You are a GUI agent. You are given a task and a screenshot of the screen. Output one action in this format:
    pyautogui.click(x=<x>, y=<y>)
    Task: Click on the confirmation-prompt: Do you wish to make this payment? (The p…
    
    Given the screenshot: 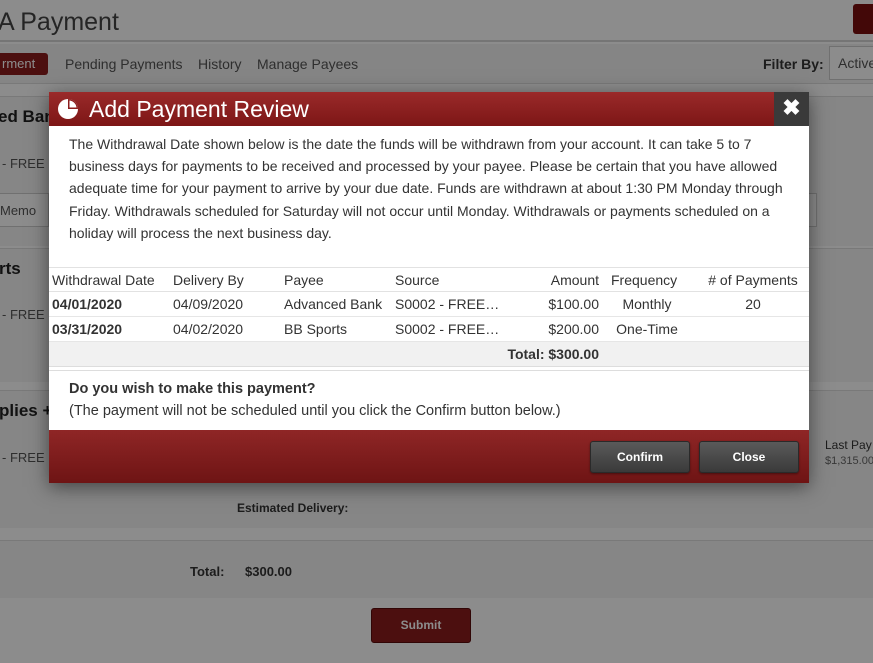 What is the action you would take?
    pyautogui.click(x=315, y=400)
    